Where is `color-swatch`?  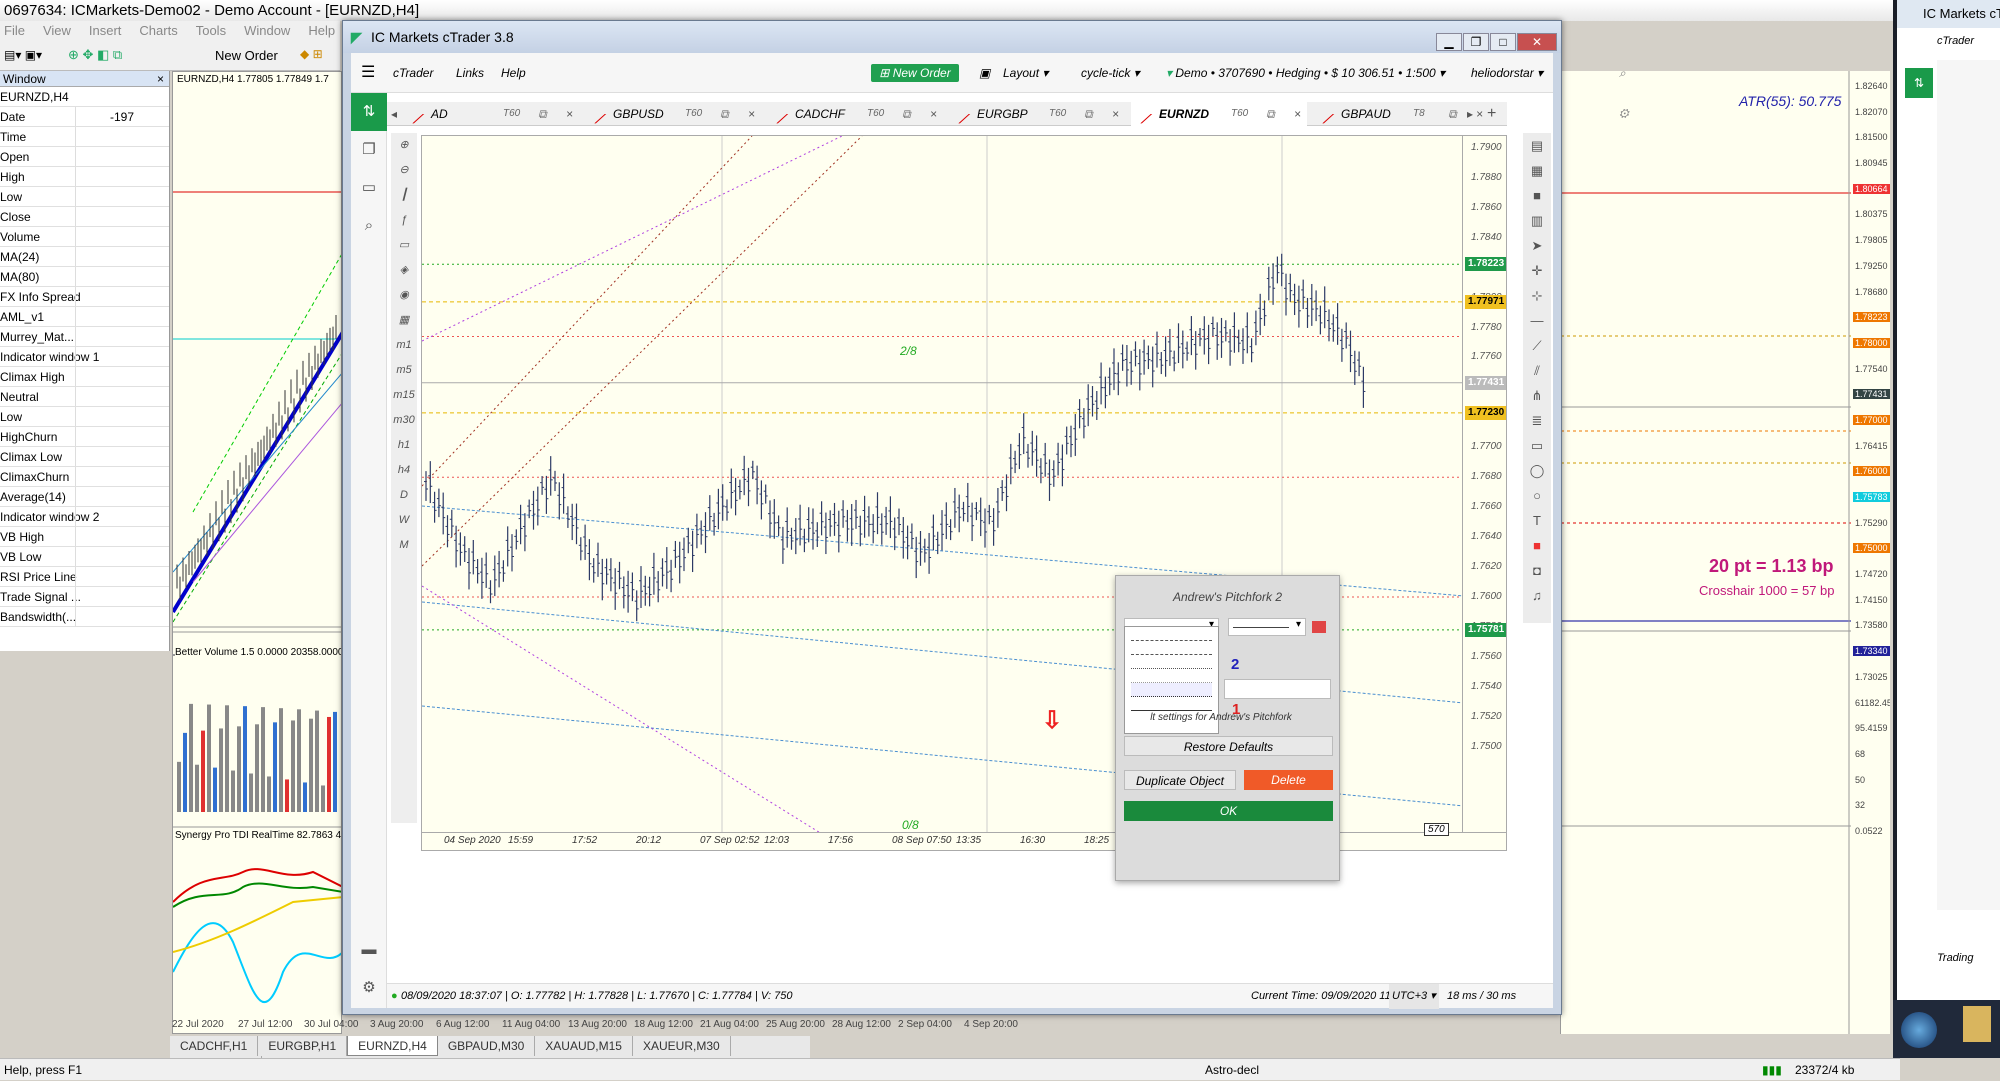
color-swatch is located at coordinates (1319, 627).